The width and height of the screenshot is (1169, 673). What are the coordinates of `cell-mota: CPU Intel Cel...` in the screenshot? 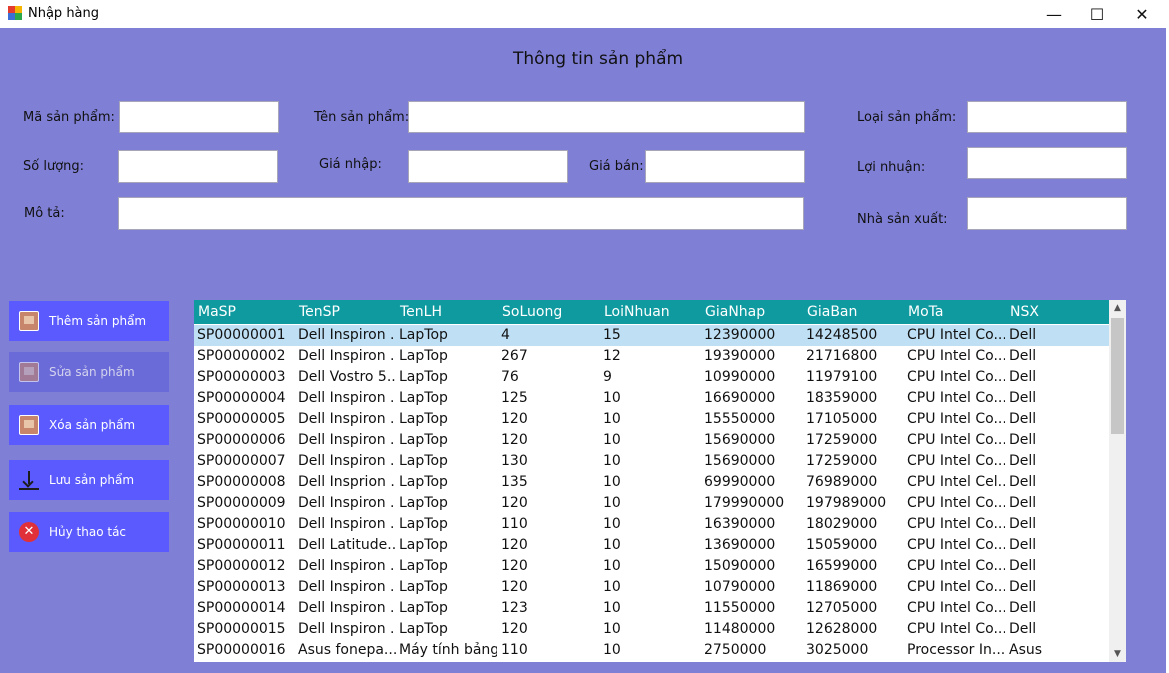 It's located at (956, 482).